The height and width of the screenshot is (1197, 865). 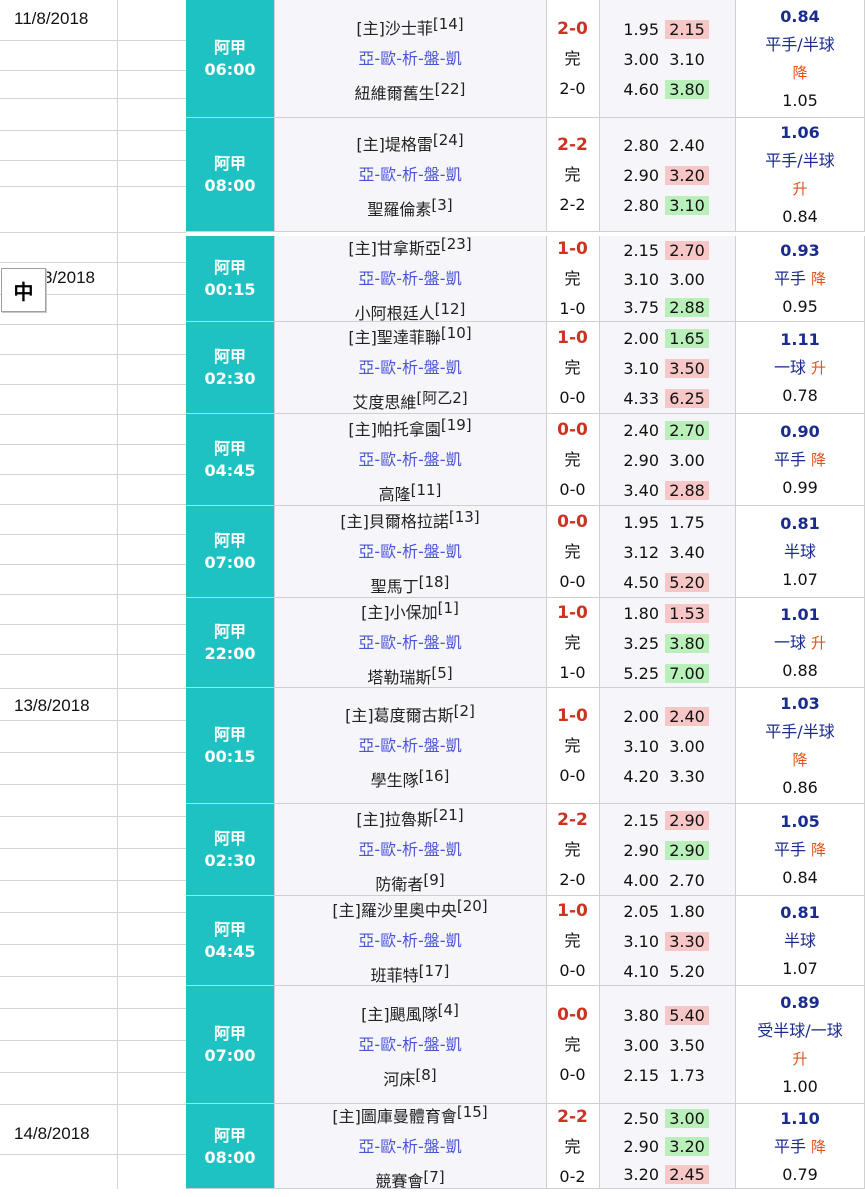 What do you see at coordinates (410, 207) in the screenshot?
I see `away-team: 聖羅倫素[3]` at bounding box center [410, 207].